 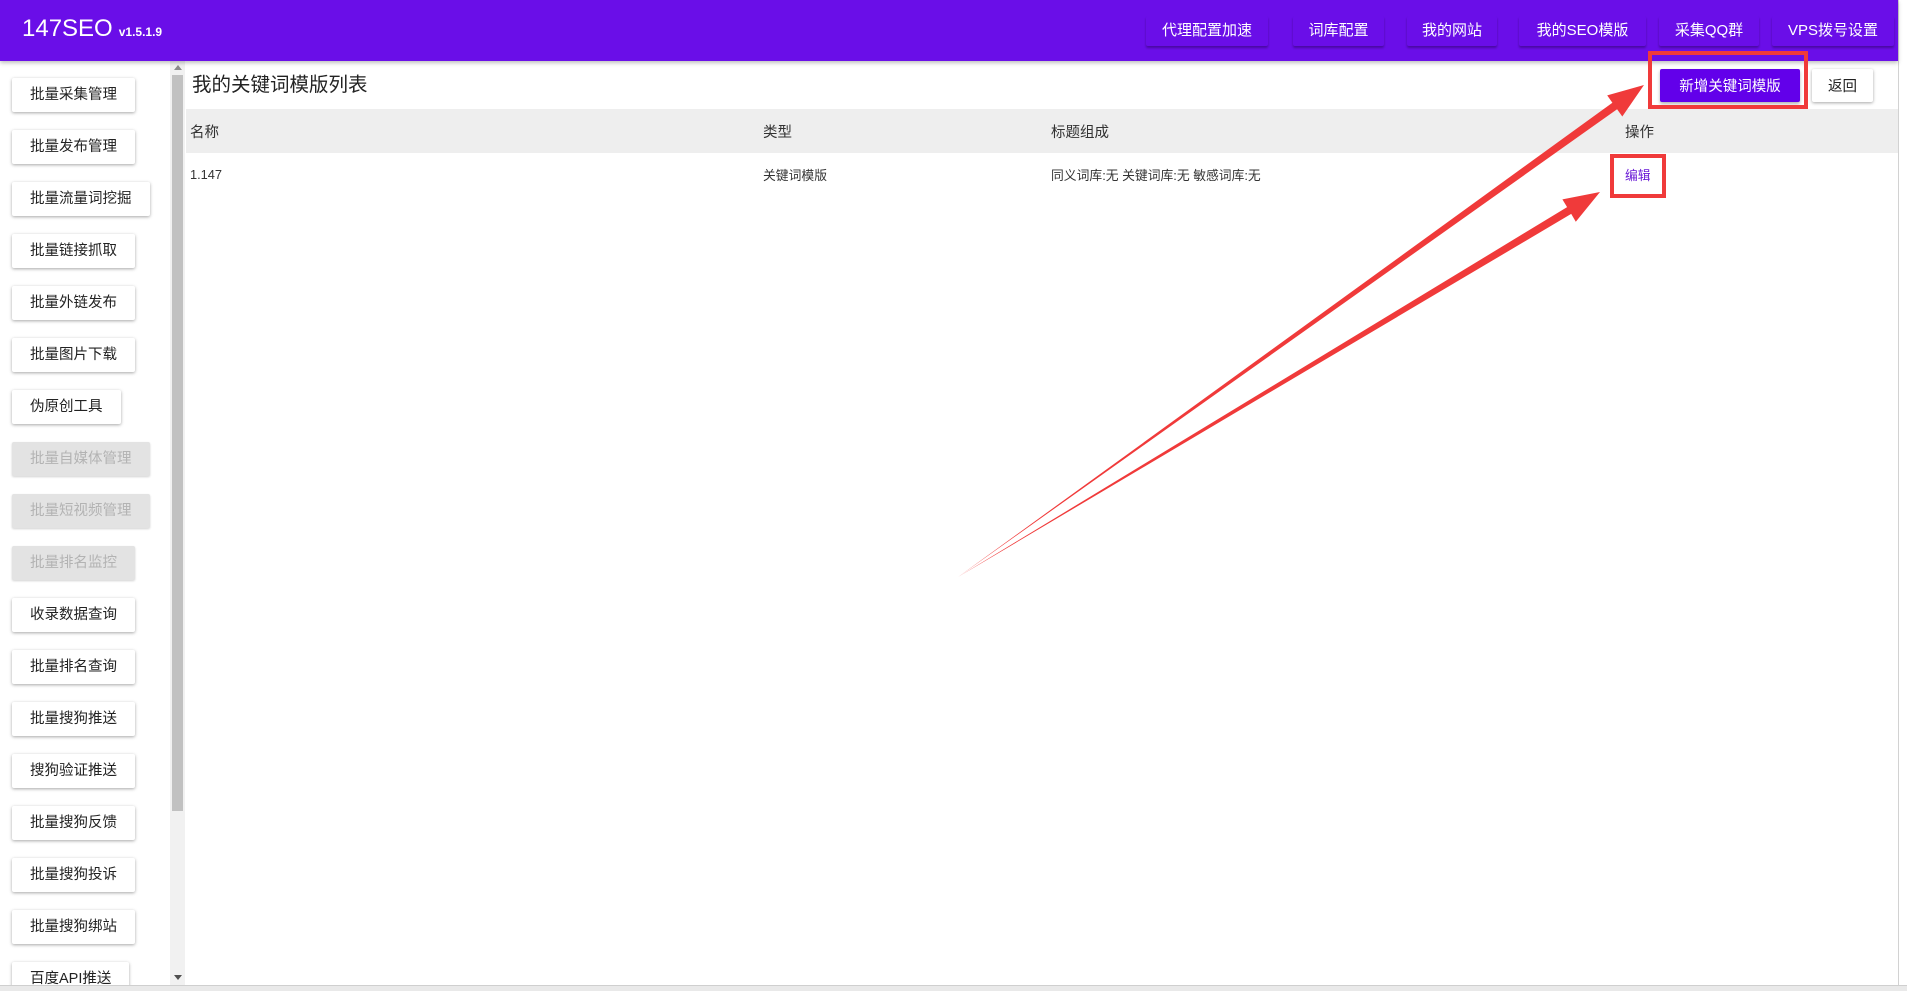 I want to click on sidebar-item-traffic-keyword-mining: 批量流量词挖掘, so click(x=81, y=199).